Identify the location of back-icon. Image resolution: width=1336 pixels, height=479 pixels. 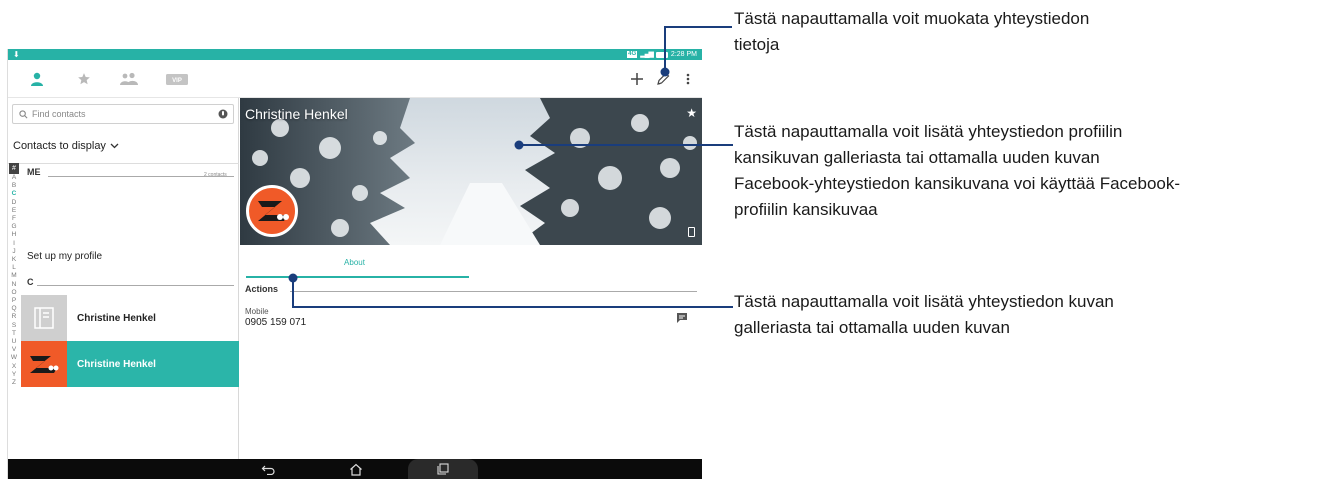
(268, 470).